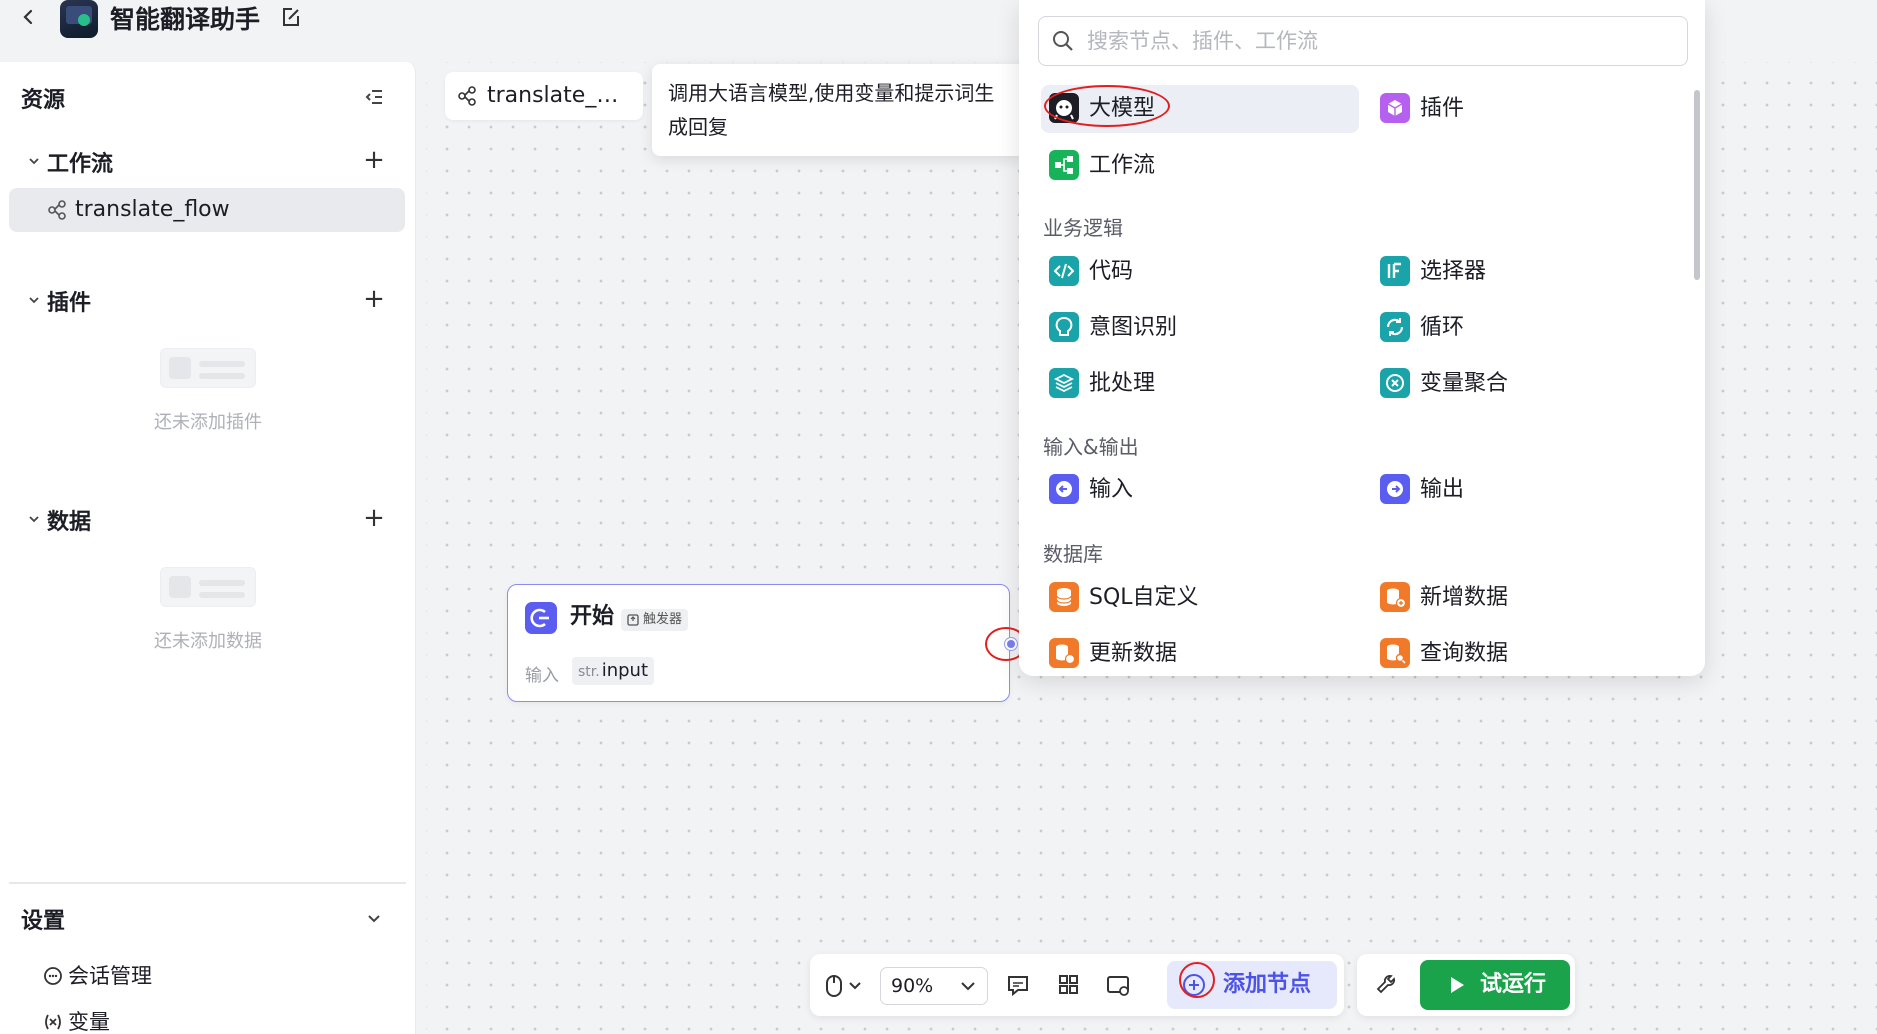 This screenshot has width=1877, height=1034. What do you see at coordinates (374, 518) in the screenshot?
I see `add-data-button: +` at bounding box center [374, 518].